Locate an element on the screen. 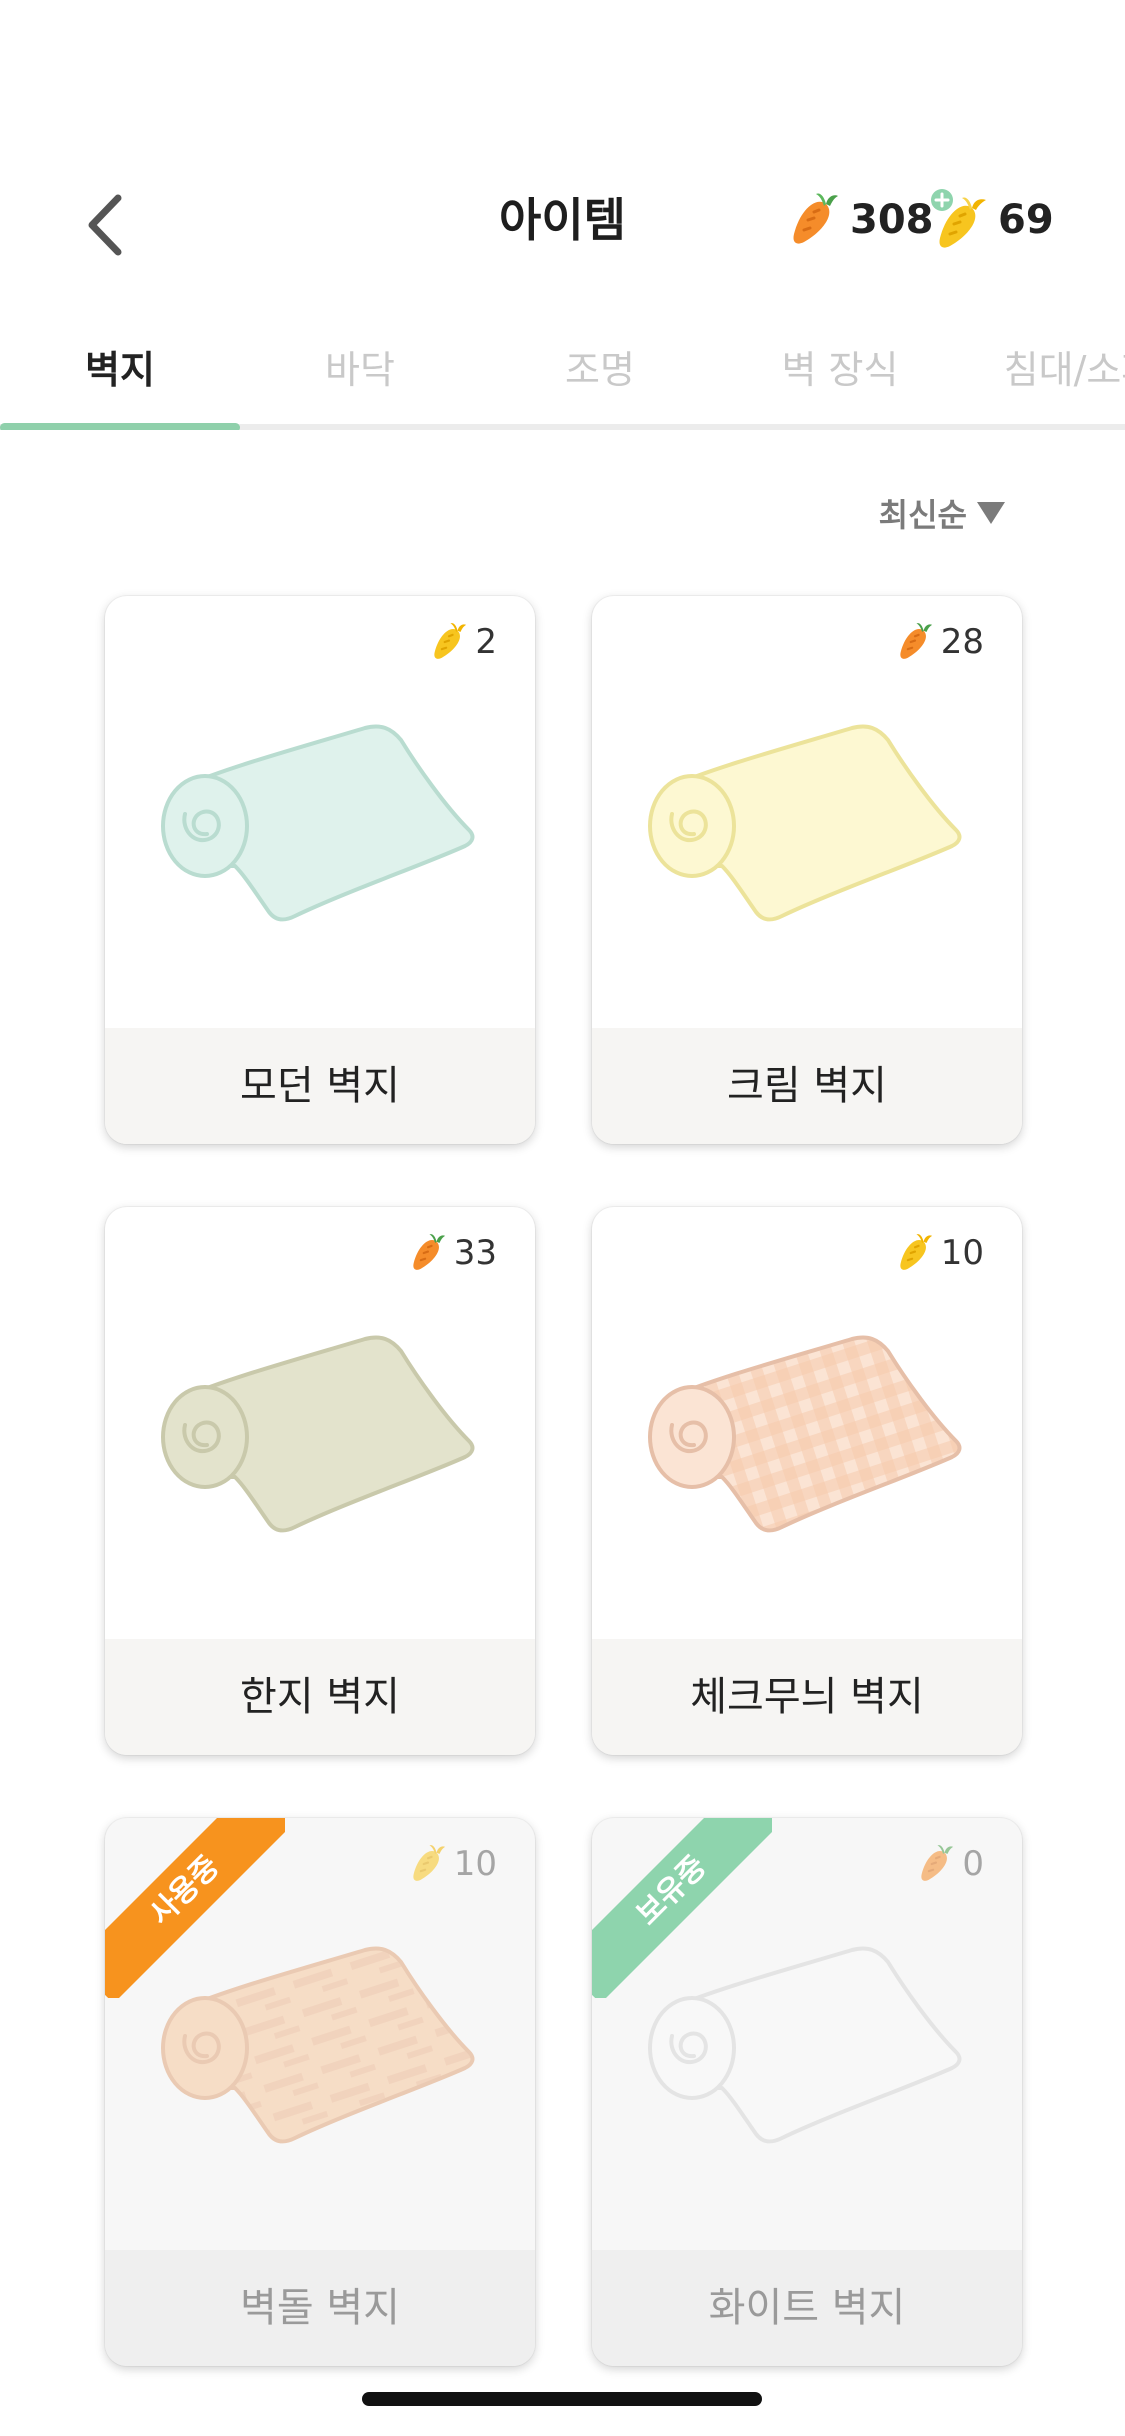  tab-floor: 바닥 is located at coordinates (360, 375).